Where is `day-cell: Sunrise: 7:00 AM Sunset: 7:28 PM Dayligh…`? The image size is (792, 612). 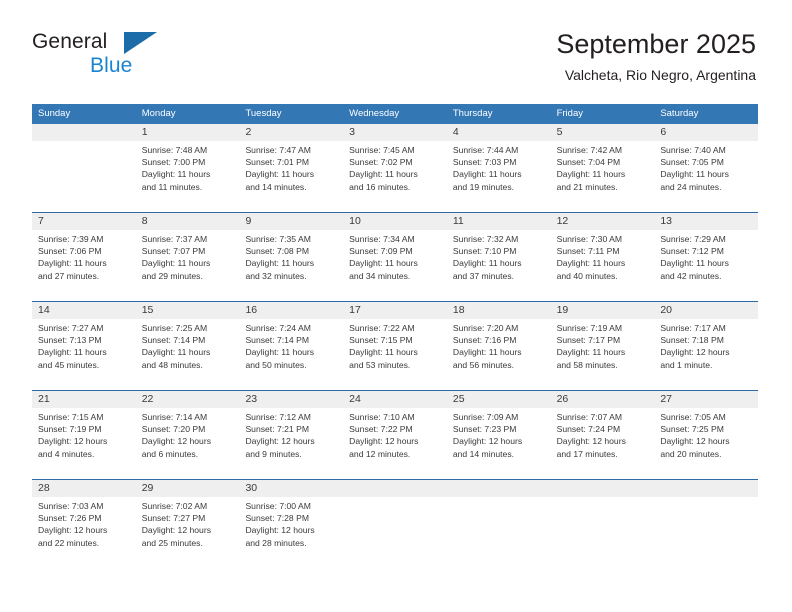 day-cell: Sunrise: 7:00 AM Sunset: 7:28 PM Dayligh… is located at coordinates (291, 532).